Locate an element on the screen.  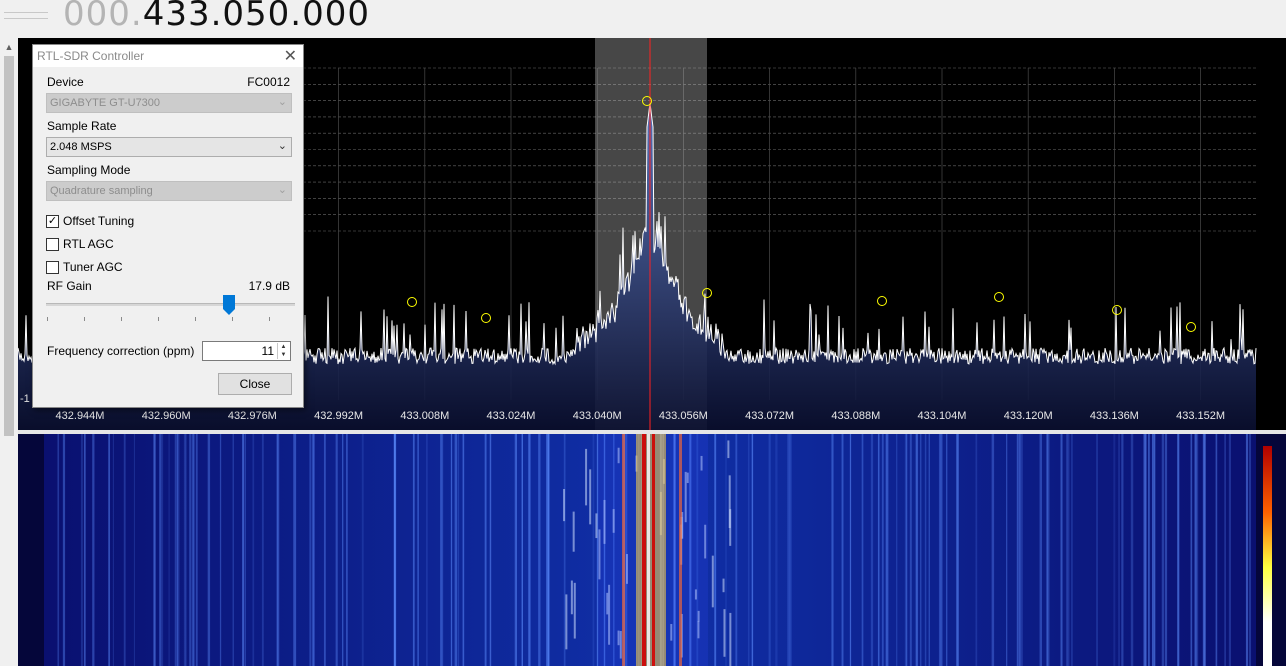
offset-tuning-checkbox: ✓ is located at coordinates (52, 221).